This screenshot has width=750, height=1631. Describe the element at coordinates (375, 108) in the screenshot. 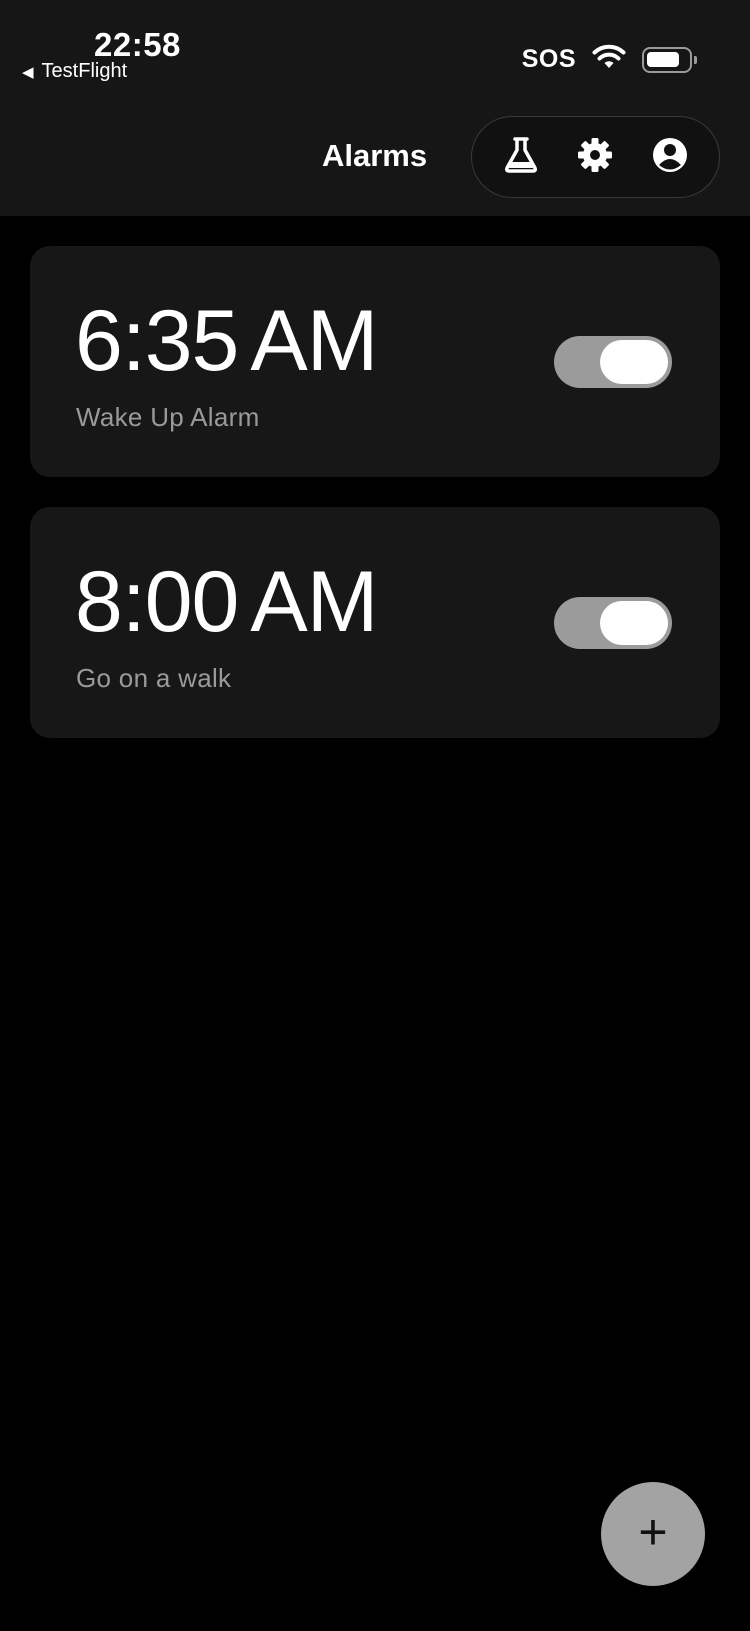

I see `top-bar: 22:58 ◀ TestFlight SOS Alarms` at that location.